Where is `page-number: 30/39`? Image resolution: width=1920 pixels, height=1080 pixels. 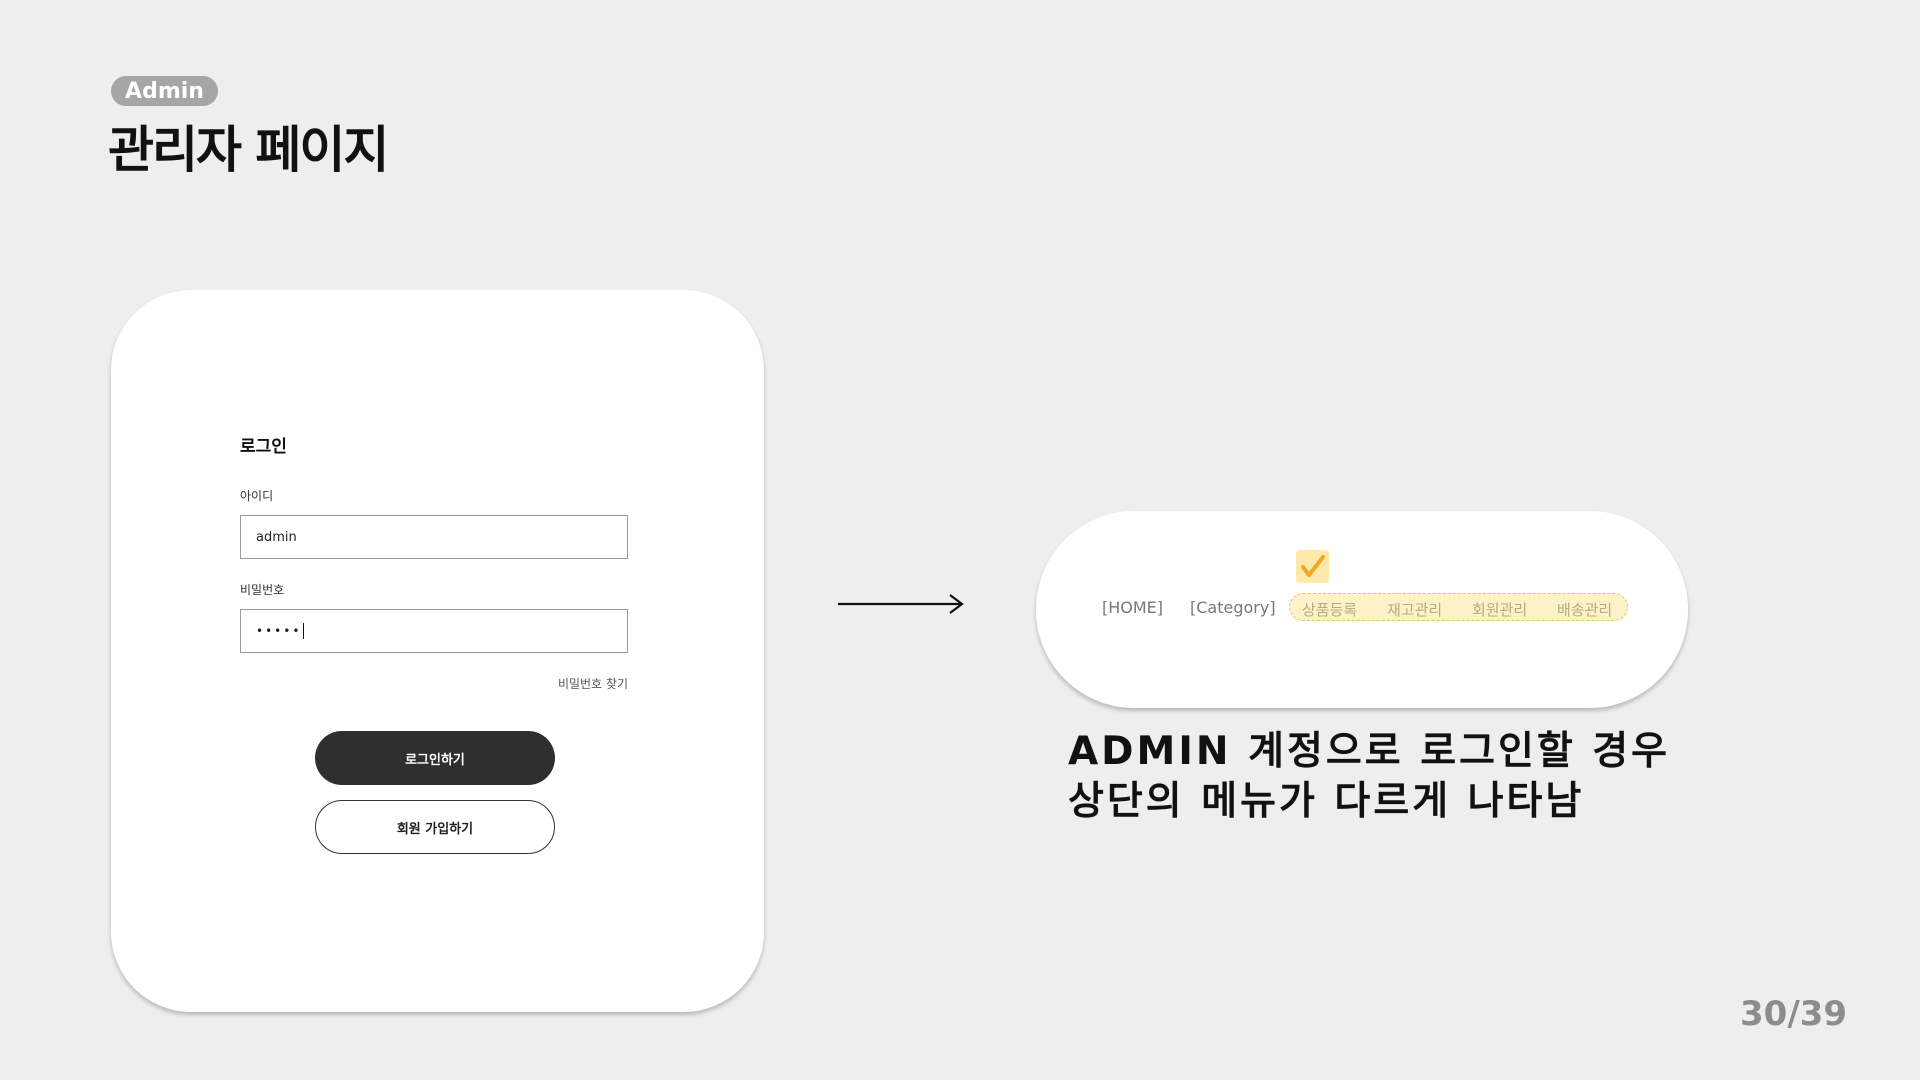
page-number: 30/39 is located at coordinates (1794, 1014).